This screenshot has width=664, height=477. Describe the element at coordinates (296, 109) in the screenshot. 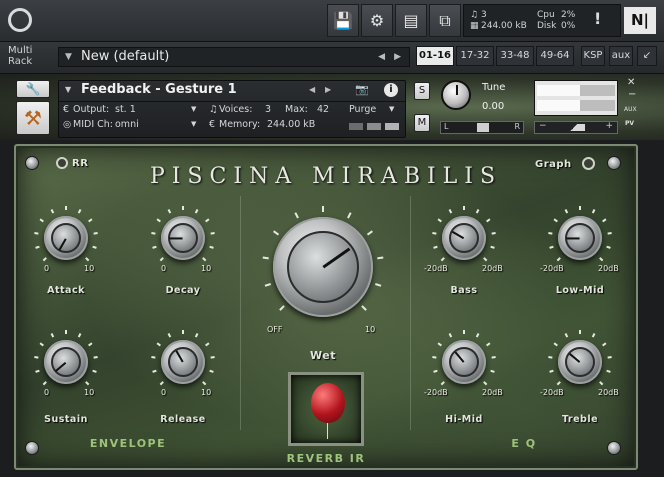

I see `max-label: Max:` at that location.